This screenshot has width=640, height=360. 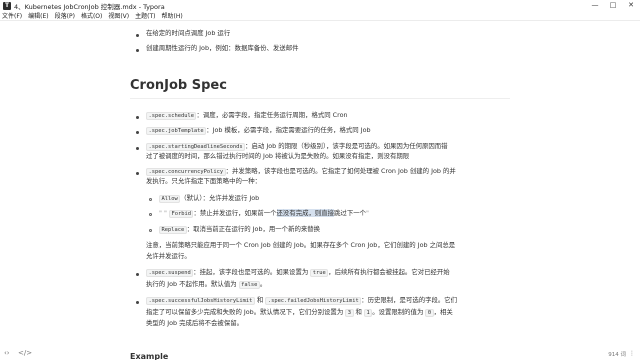 What do you see at coordinates (200, 301) in the screenshot?
I see `inline-code: .spec.successfulJobsHistoryLimit` at bounding box center [200, 301].